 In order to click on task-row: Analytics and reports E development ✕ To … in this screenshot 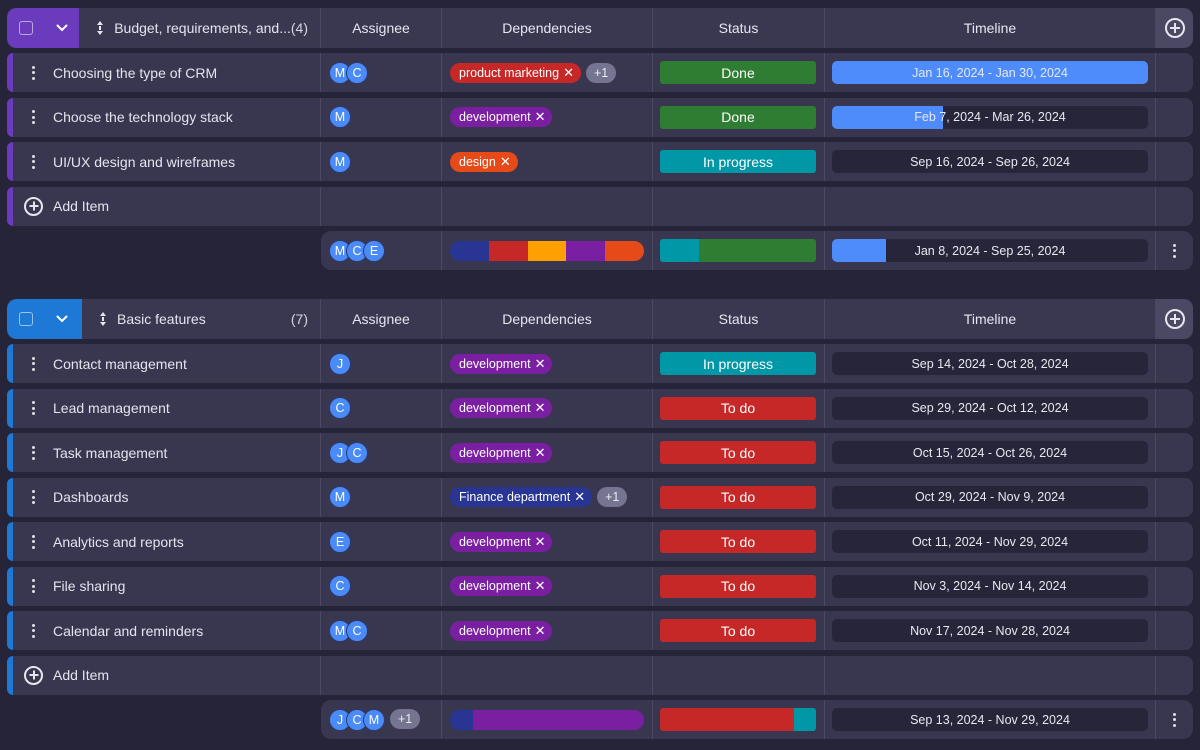, I will do `click(600, 541)`.